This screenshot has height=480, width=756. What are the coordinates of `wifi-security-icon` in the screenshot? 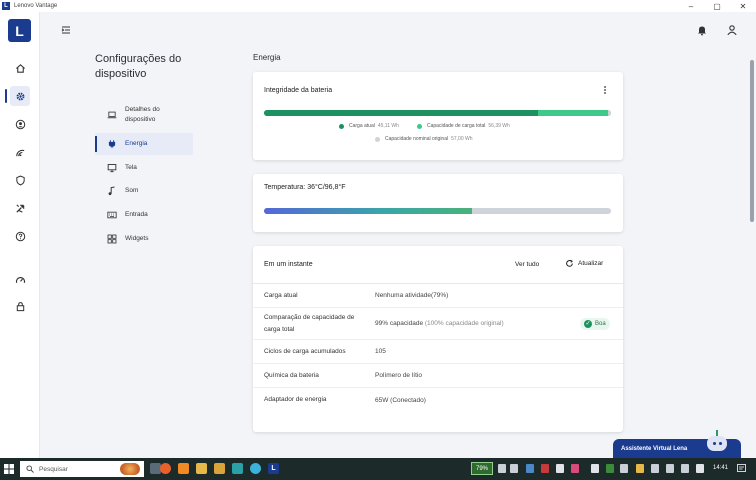 It's located at (20, 152).